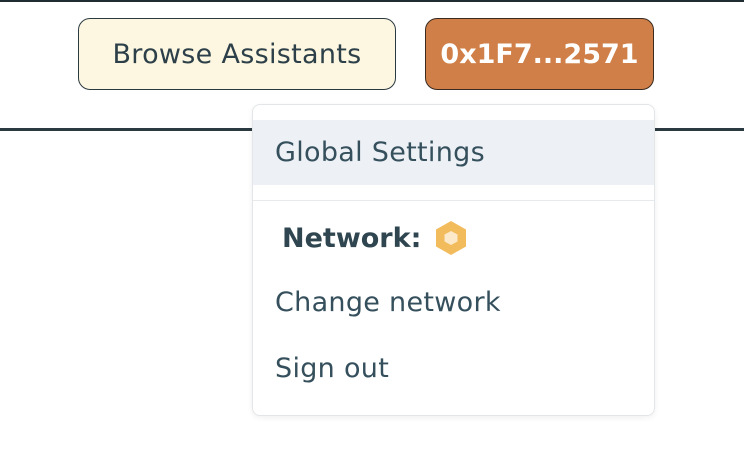 The height and width of the screenshot is (456, 744). What do you see at coordinates (453, 200) in the screenshot?
I see `menu-divider` at bounding box center [453, 200].